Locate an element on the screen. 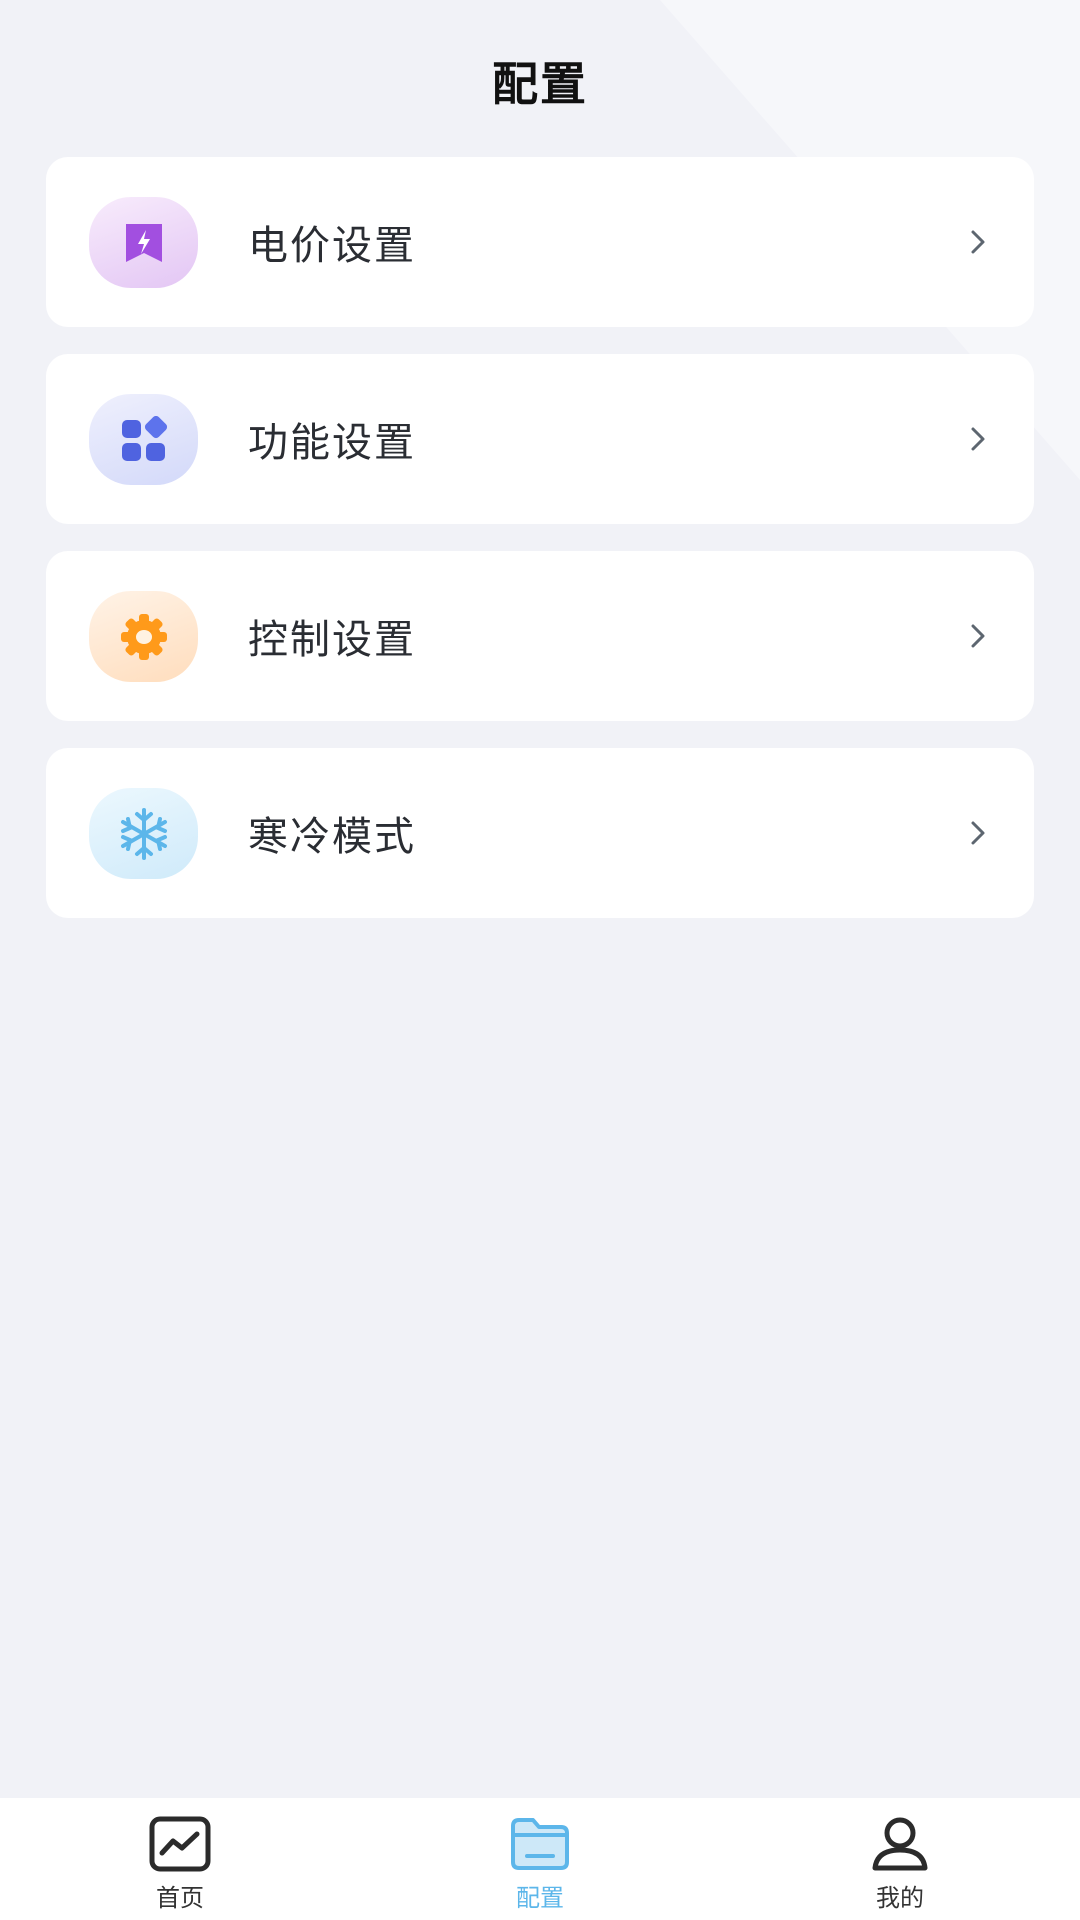  page-header: 配置 is located at coordinates (540, 80).